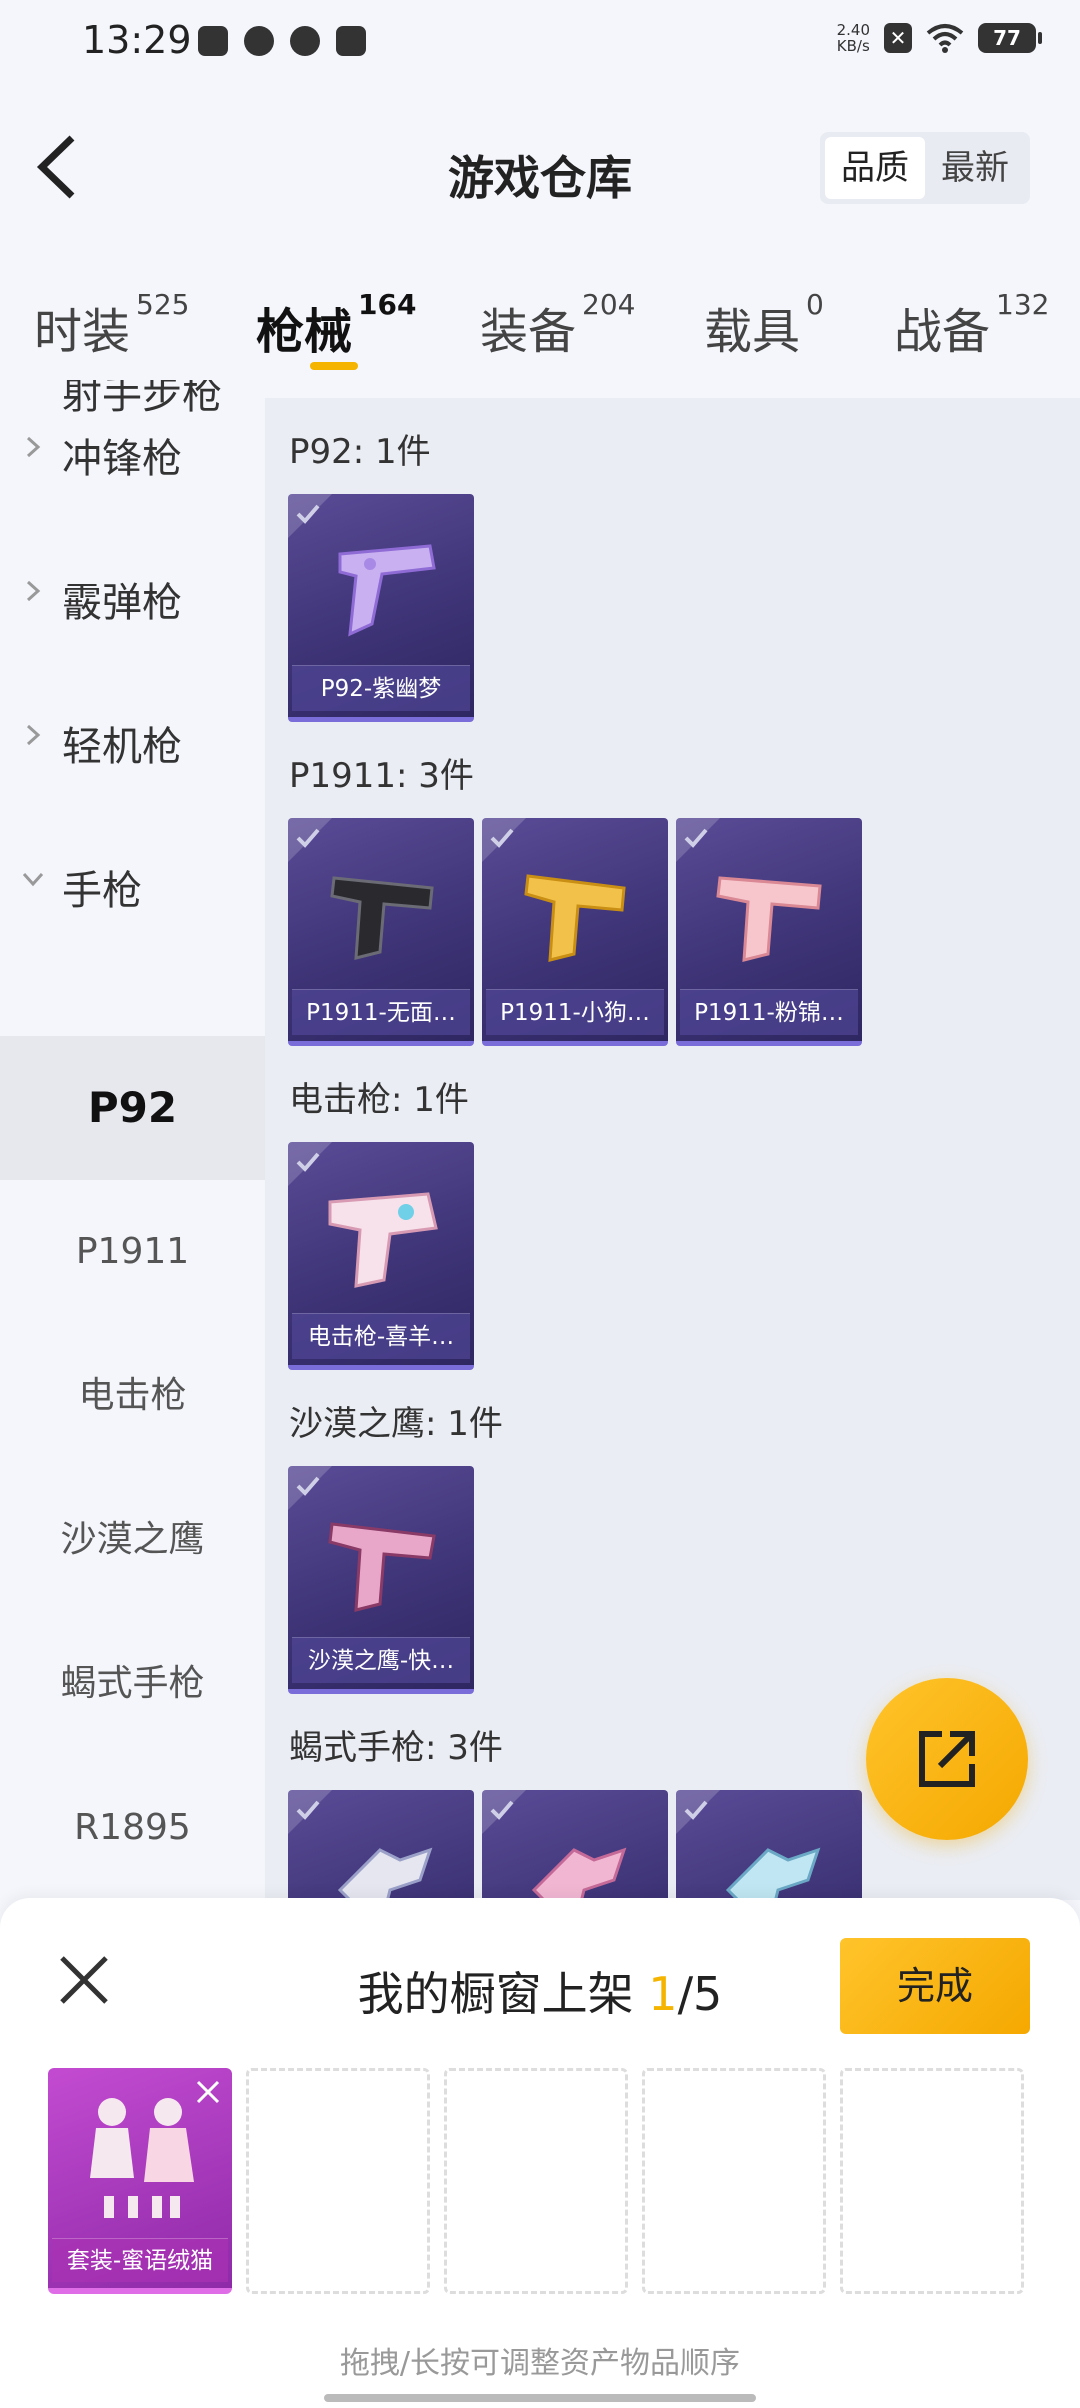  I want to click on sort-quality-button: 品质, so click(875, 168).